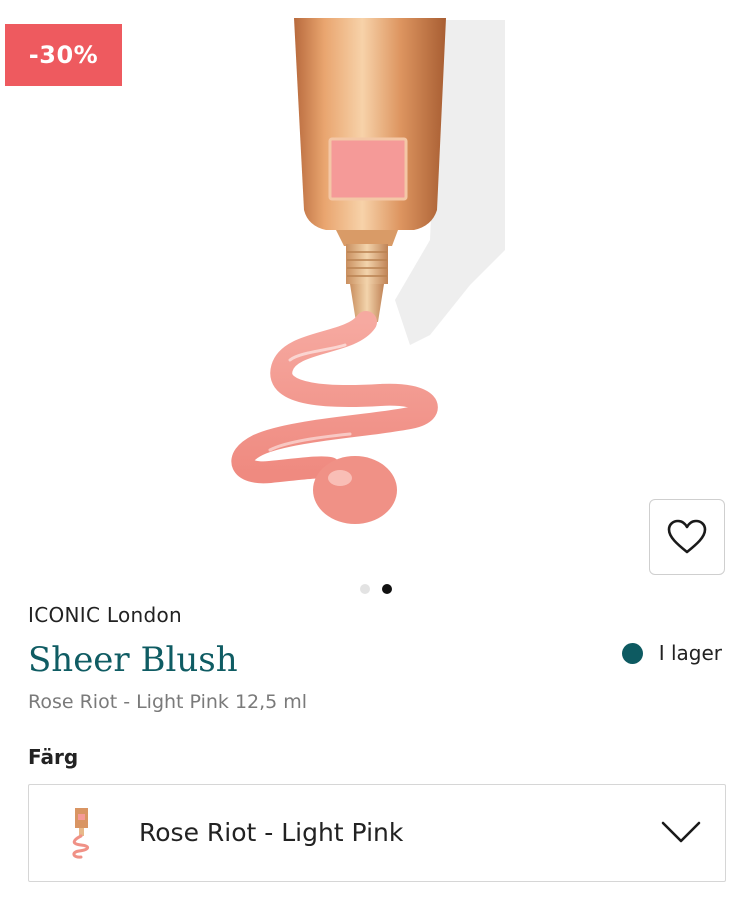  I want to click on color-select: Rose Riot - Light Pink, so click(377, 833).